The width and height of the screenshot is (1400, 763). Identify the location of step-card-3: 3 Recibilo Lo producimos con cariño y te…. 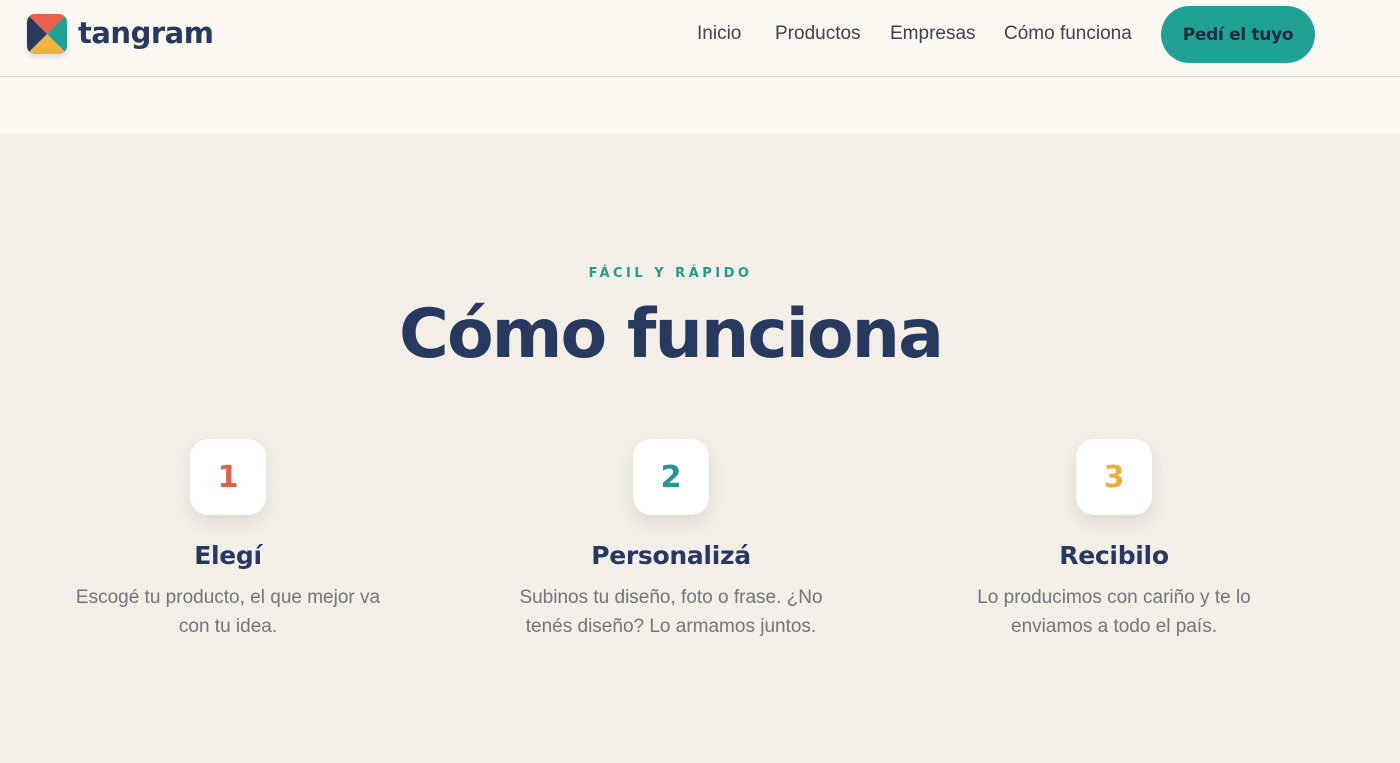
(1114, 540).